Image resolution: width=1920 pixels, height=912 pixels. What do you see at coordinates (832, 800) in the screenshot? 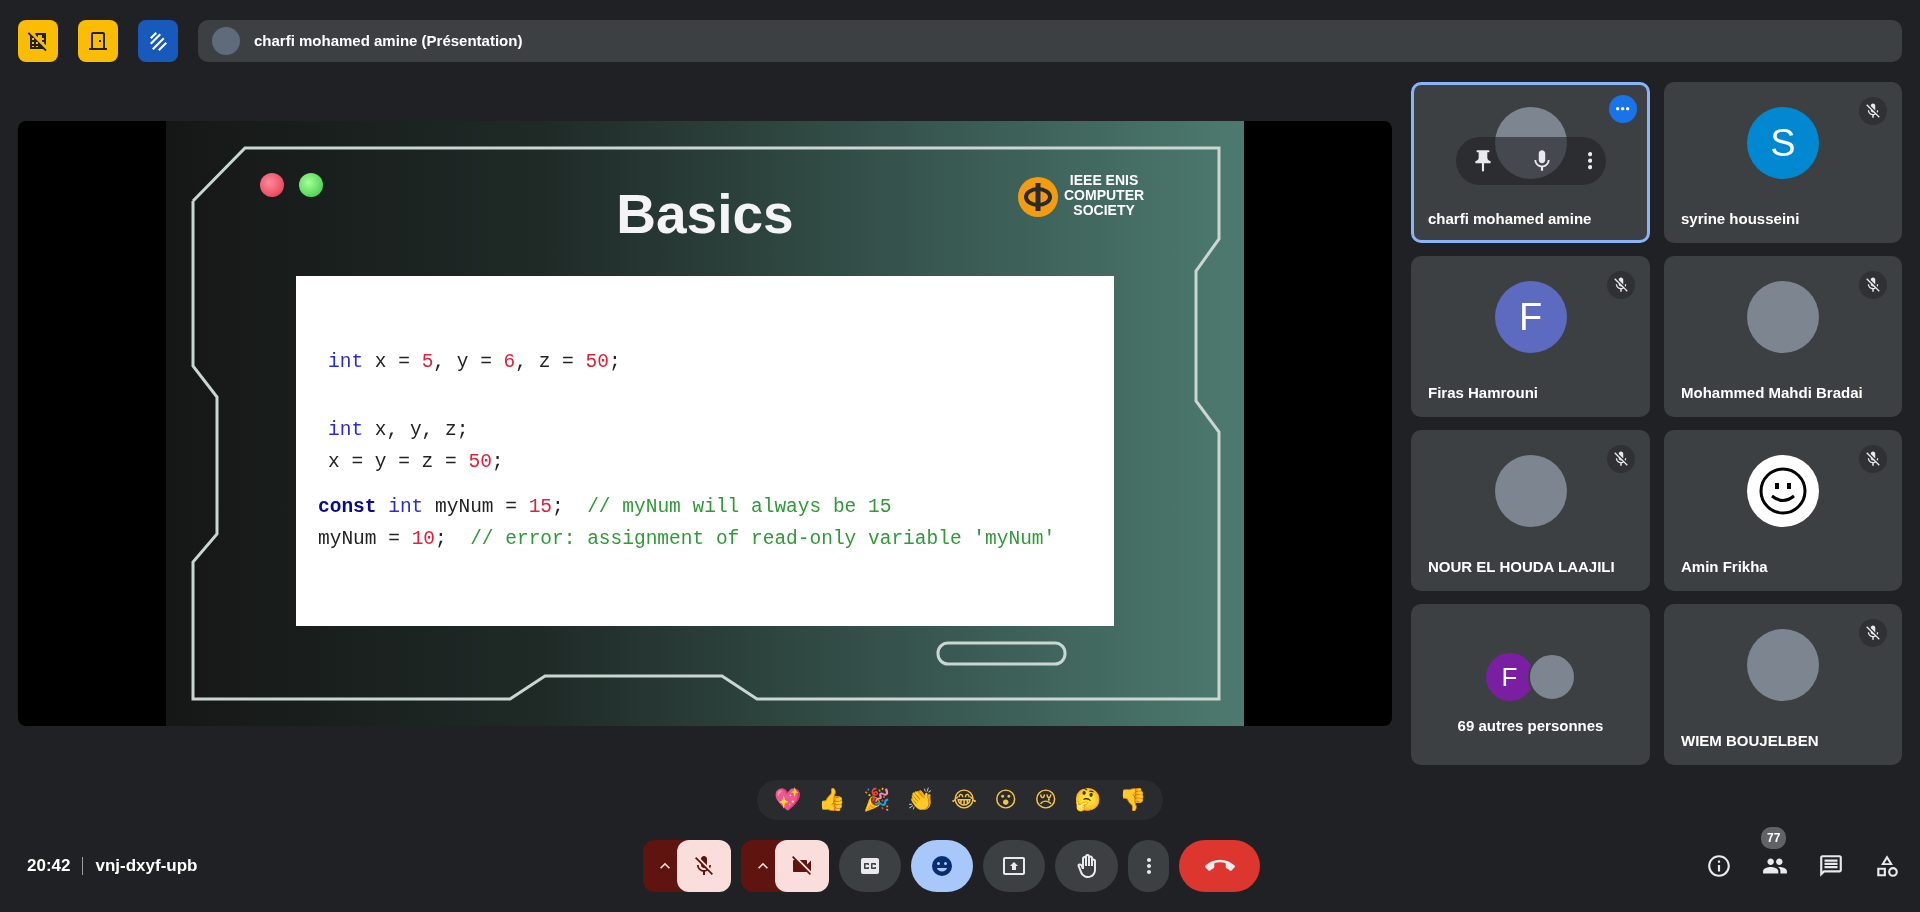
I see `reaction-button: 👍` at bounding box center [832, 800].